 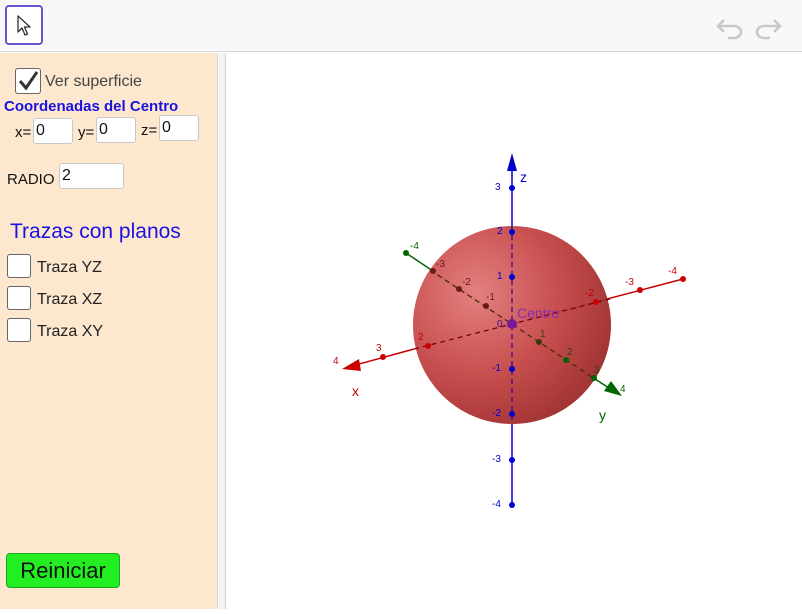 I want to click on y-axis-label: y, so click(x=602, y=415).